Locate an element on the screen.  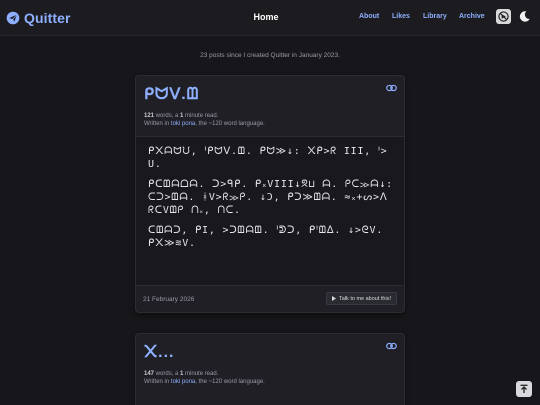
theme-toggle-button is located at coordinates (524, 16).